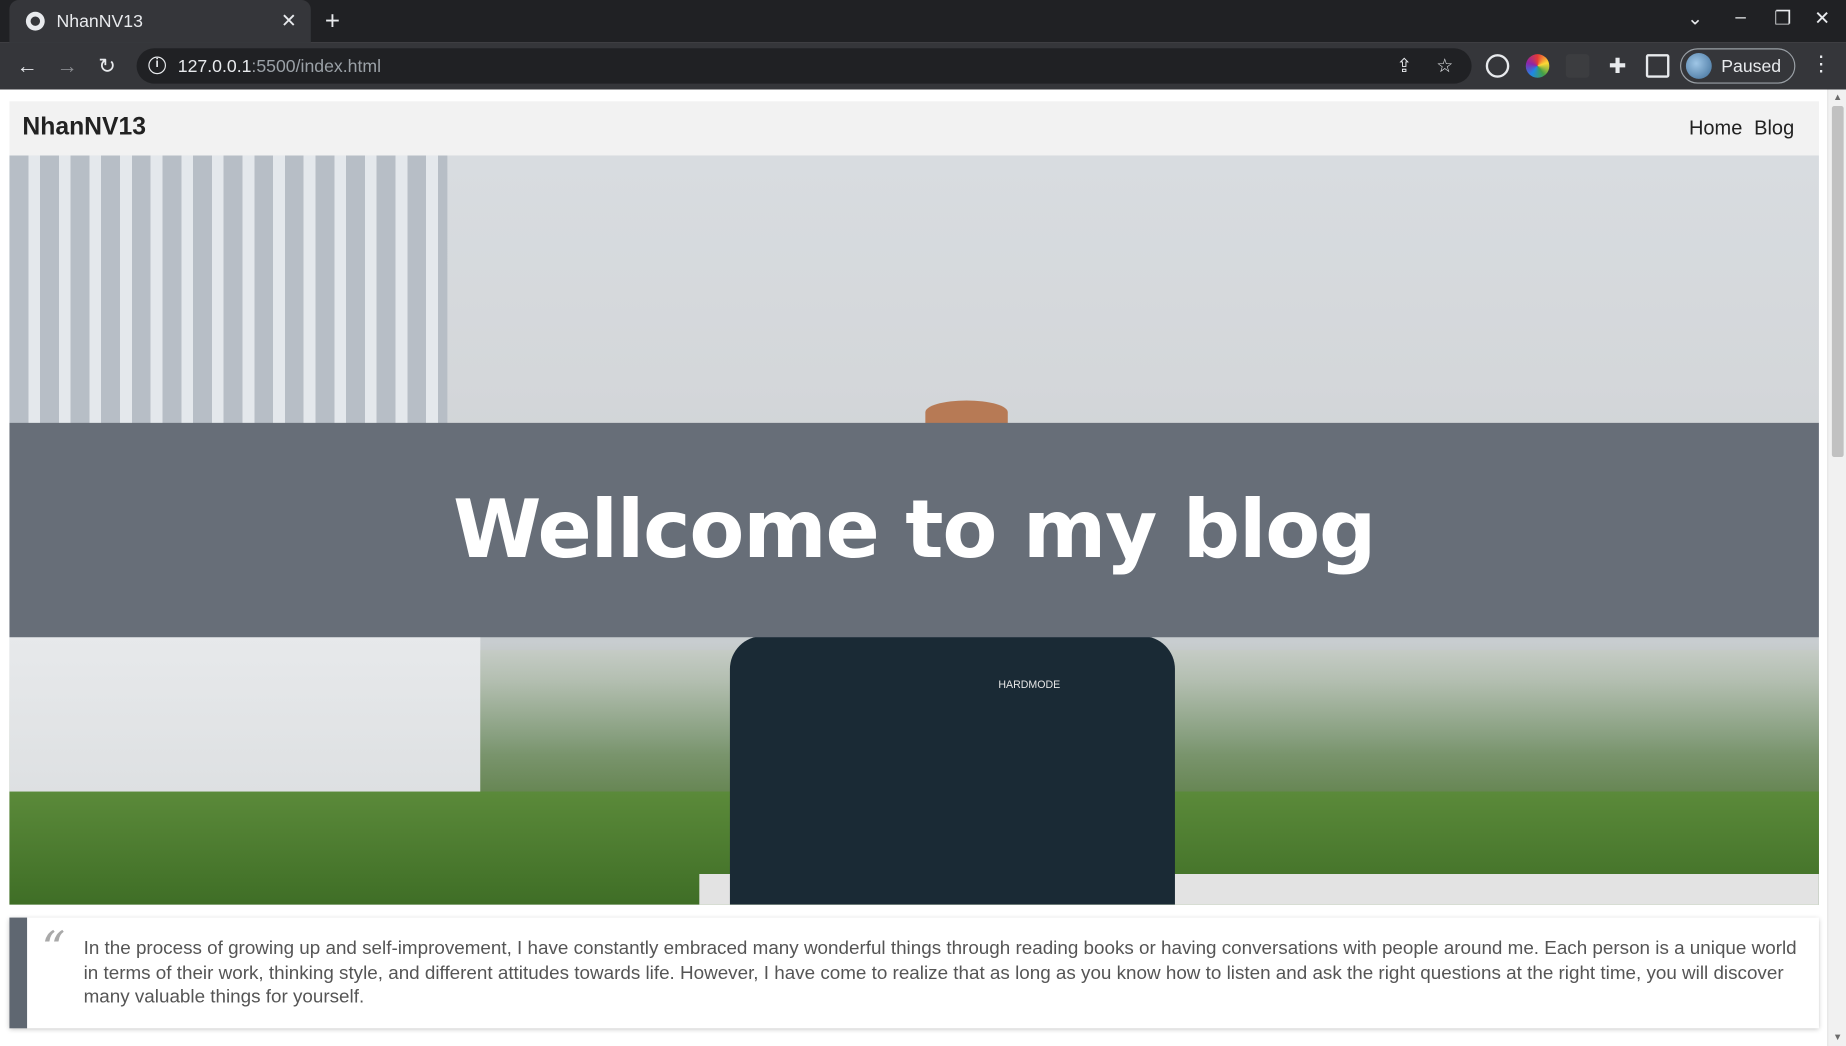 The width and height of the screenshot is (1846, 1046). What do you see at coordinates (1029, 684) in the screenshot?
I see `shirt-logo: HARDMODE` at bounding box center [1029, 684].